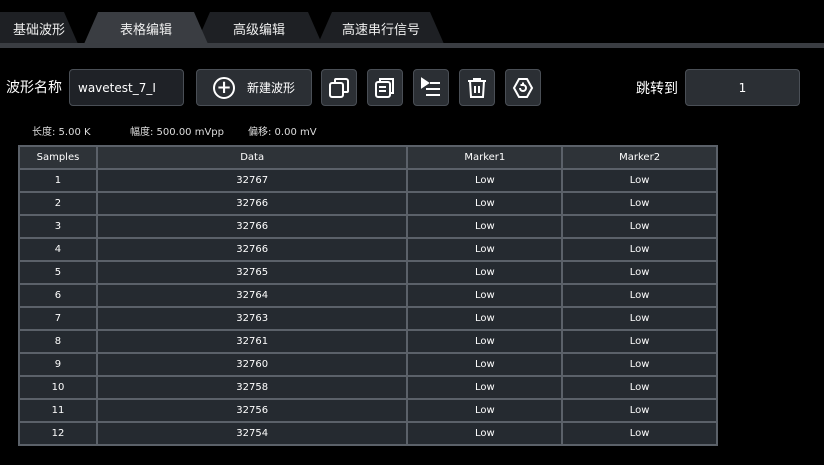 The width and height of the screenshot is (824, 465). What do you see at coordinates (126, 87) in the screenshot?
I see `waveform-name-input: wavetest_7_I` at bounding box center [126, 87].